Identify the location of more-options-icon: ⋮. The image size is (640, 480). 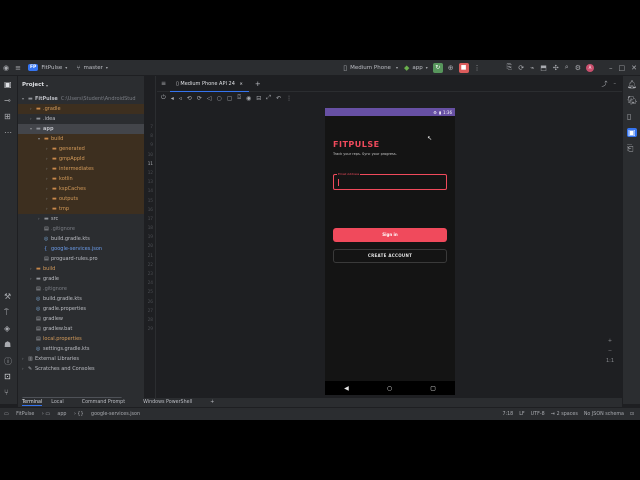
(289, 98).